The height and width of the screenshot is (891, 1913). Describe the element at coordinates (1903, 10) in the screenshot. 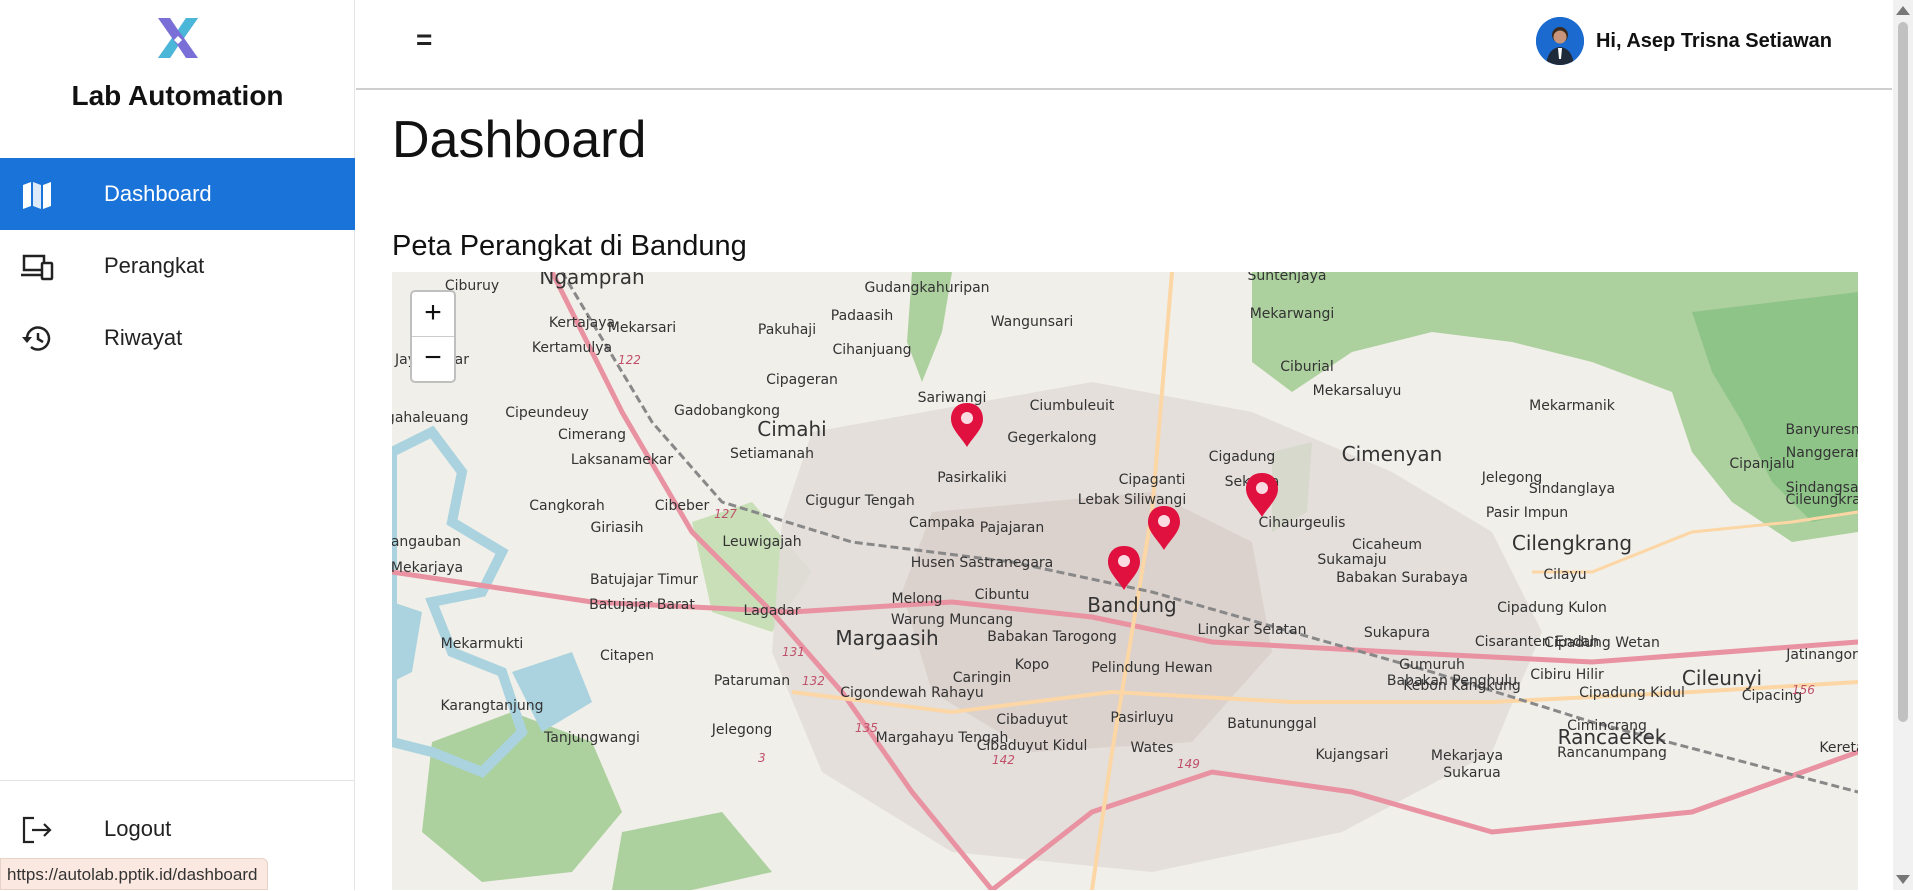

I see `scroll-up-arrow-icon` at that location.